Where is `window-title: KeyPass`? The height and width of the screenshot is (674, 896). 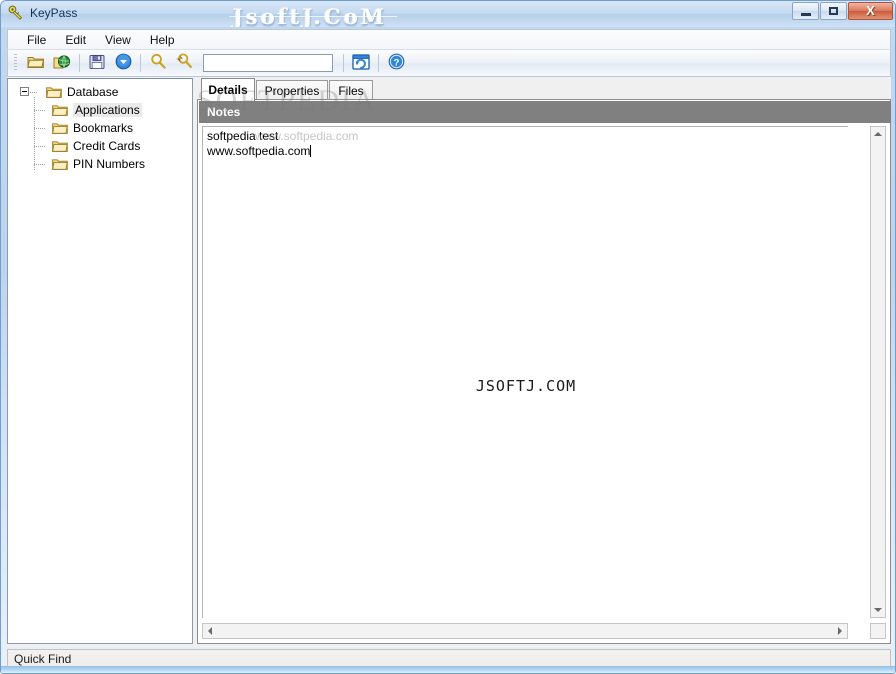 window-title: KeyPass is located at coordinates (54, 13).